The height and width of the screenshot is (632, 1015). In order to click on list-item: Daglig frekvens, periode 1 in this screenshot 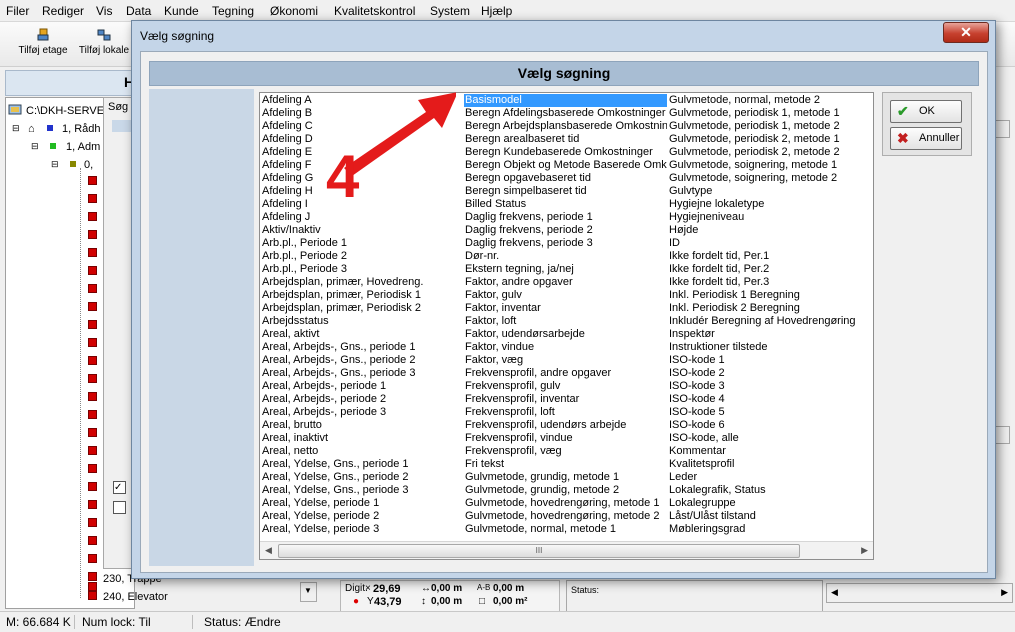, I will do `click(565, 217)`.